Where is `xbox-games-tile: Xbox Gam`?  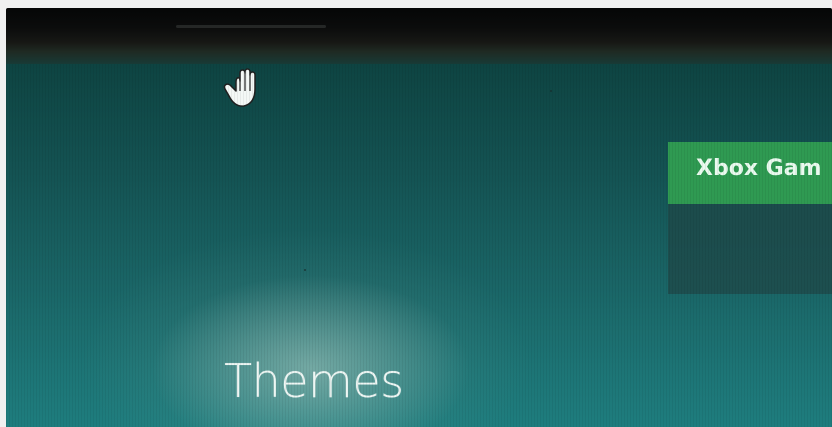 xbox-games-tile: Xbox Gam is located at coordinates (750, 218).